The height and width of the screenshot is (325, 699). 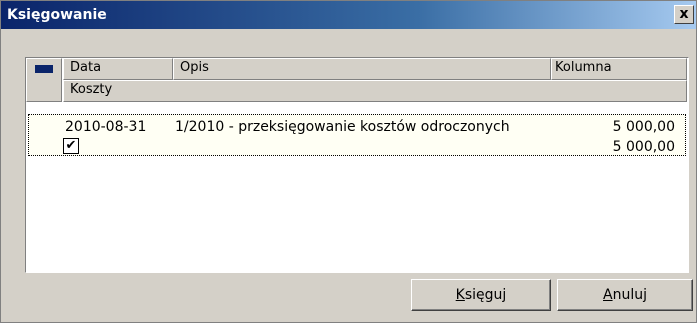 I want to click on post-button: Księguj, so click(x=481, y=295).